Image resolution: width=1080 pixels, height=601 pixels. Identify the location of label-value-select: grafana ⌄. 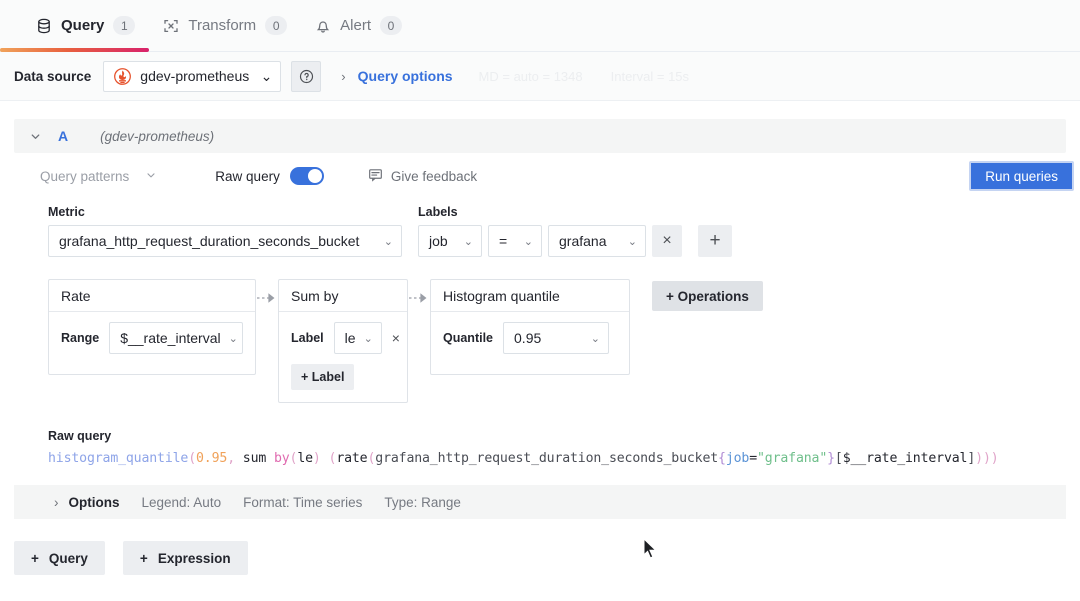
(597, 241).